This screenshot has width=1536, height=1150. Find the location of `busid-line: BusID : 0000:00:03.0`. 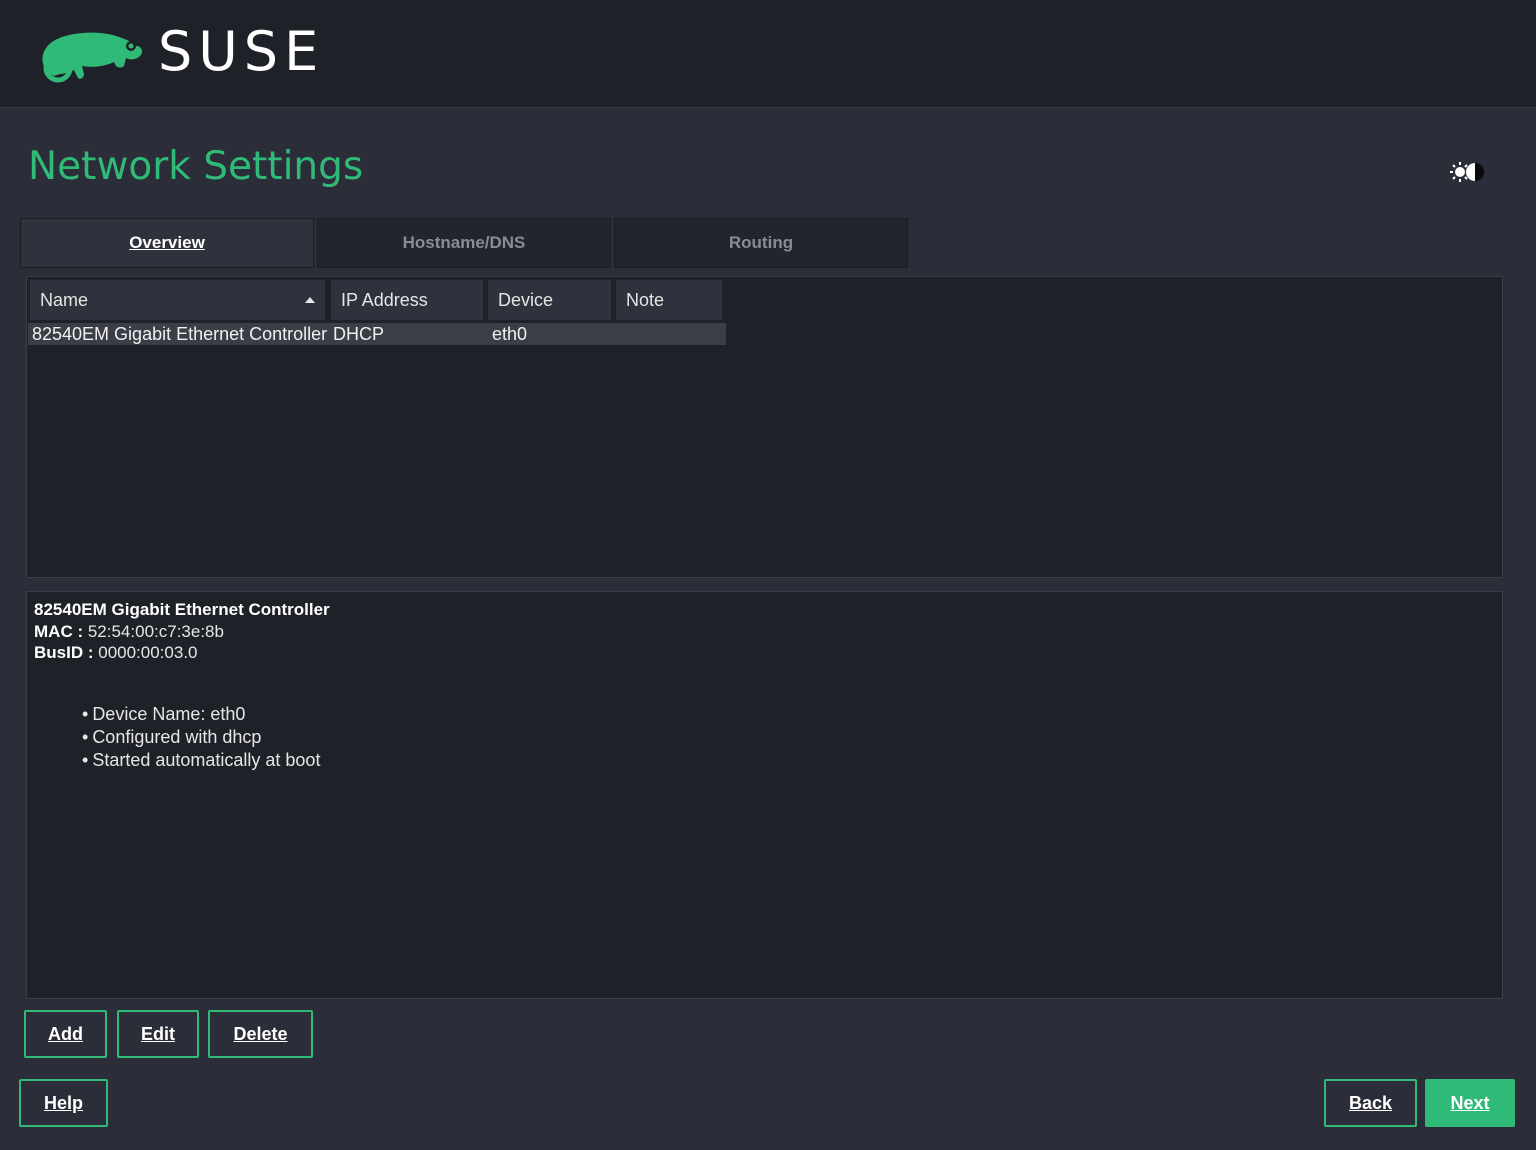

busid-line: BusID : 0000:00:03.0 is located at coordinates (116, 653).